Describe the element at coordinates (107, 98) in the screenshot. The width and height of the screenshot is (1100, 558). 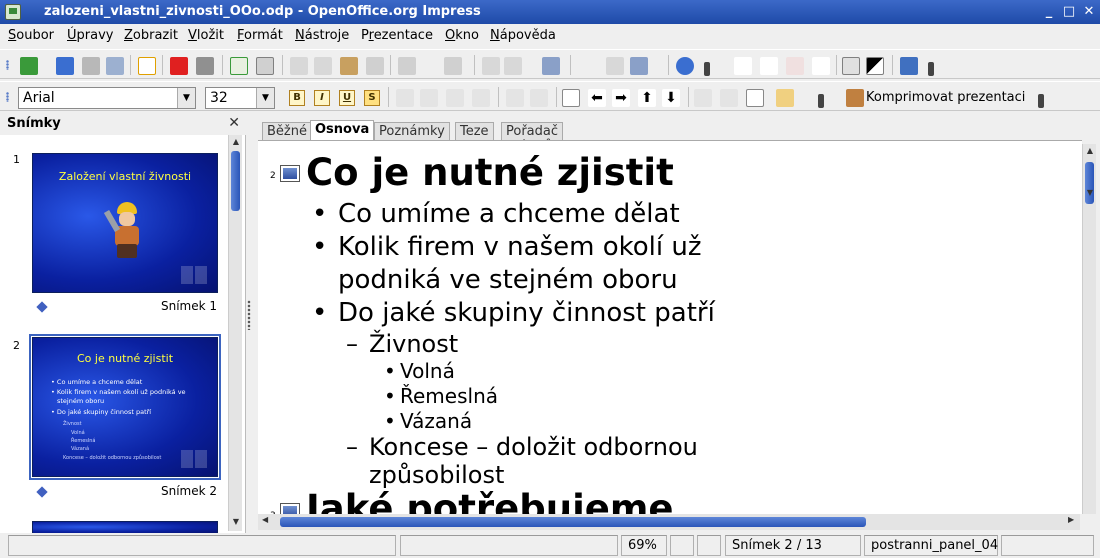
I see `font-name-combo: Arial ▼` at that location.